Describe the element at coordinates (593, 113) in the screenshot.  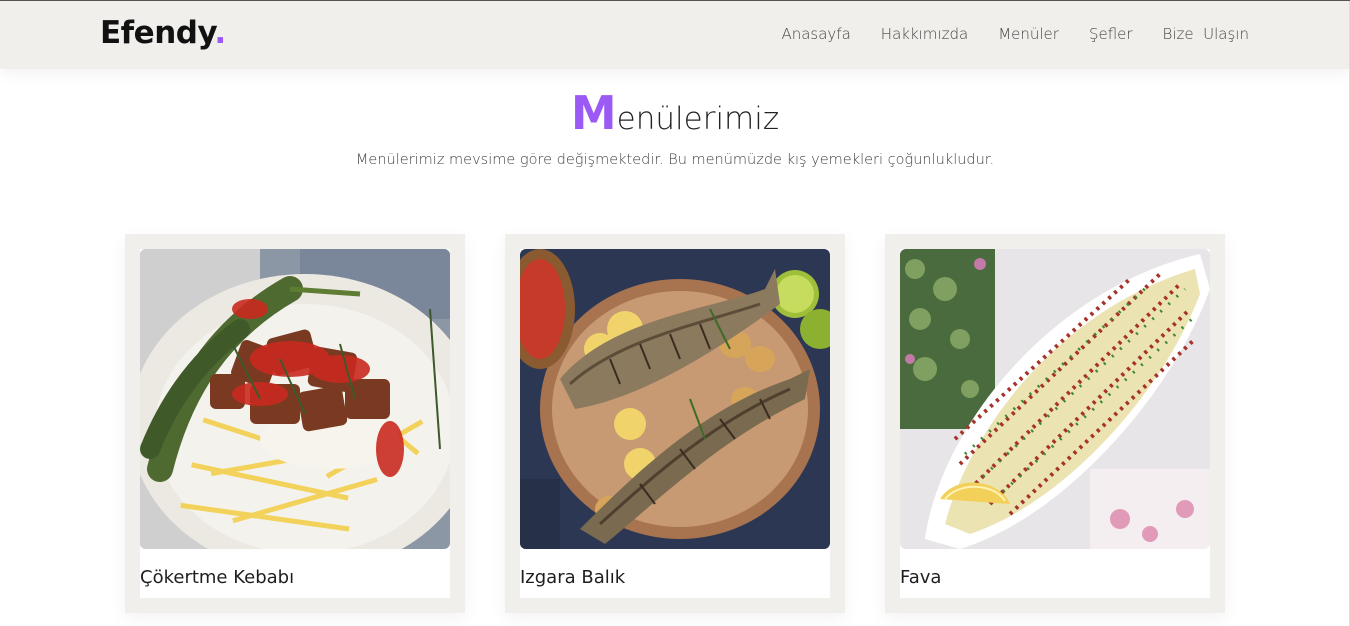
I see `section-title-initial: M` at that location.